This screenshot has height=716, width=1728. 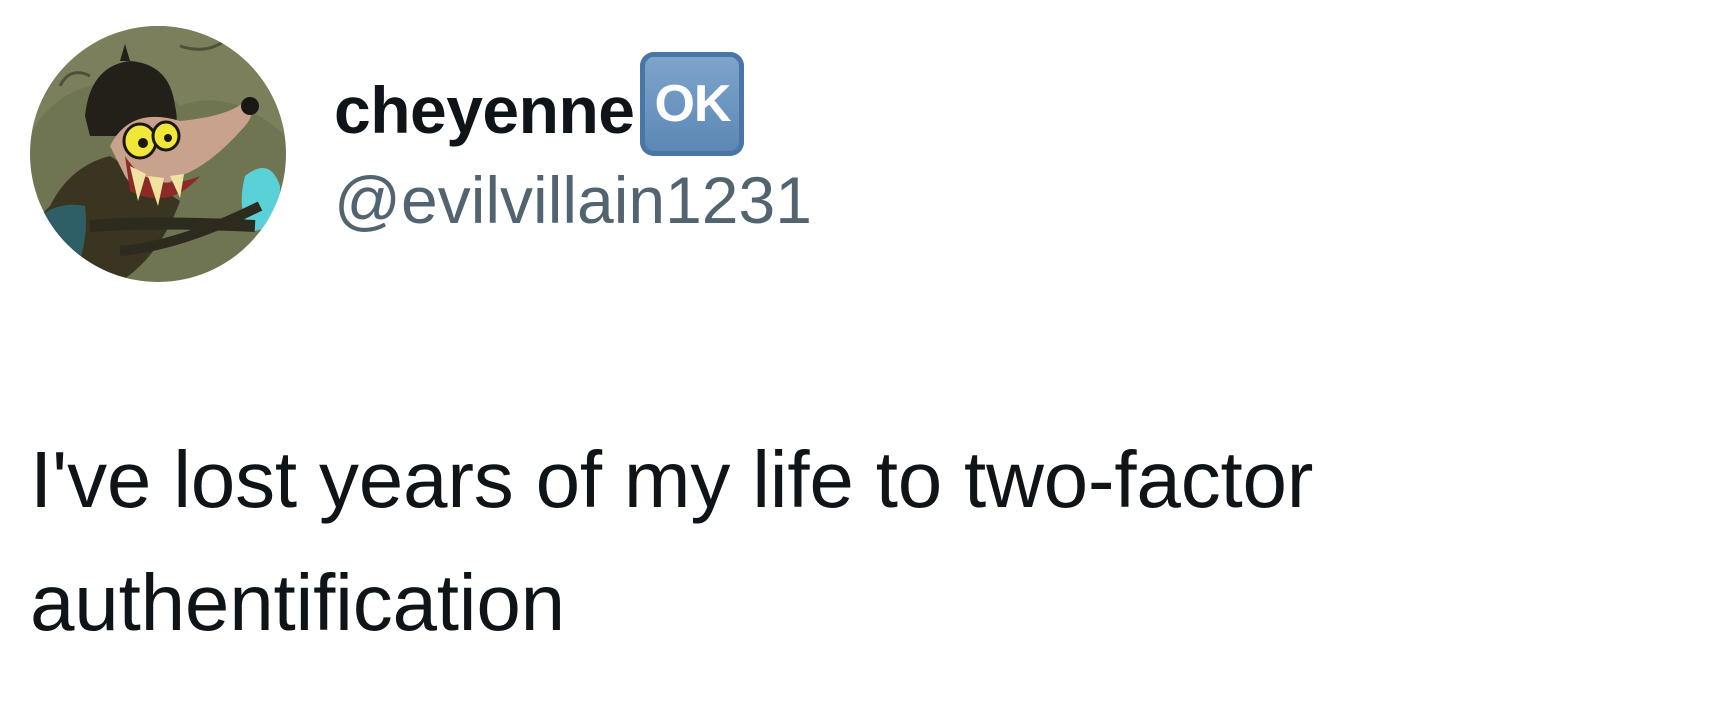 I want to click on cartoon-villain-avatar-icon, so click(x=158, y=154).